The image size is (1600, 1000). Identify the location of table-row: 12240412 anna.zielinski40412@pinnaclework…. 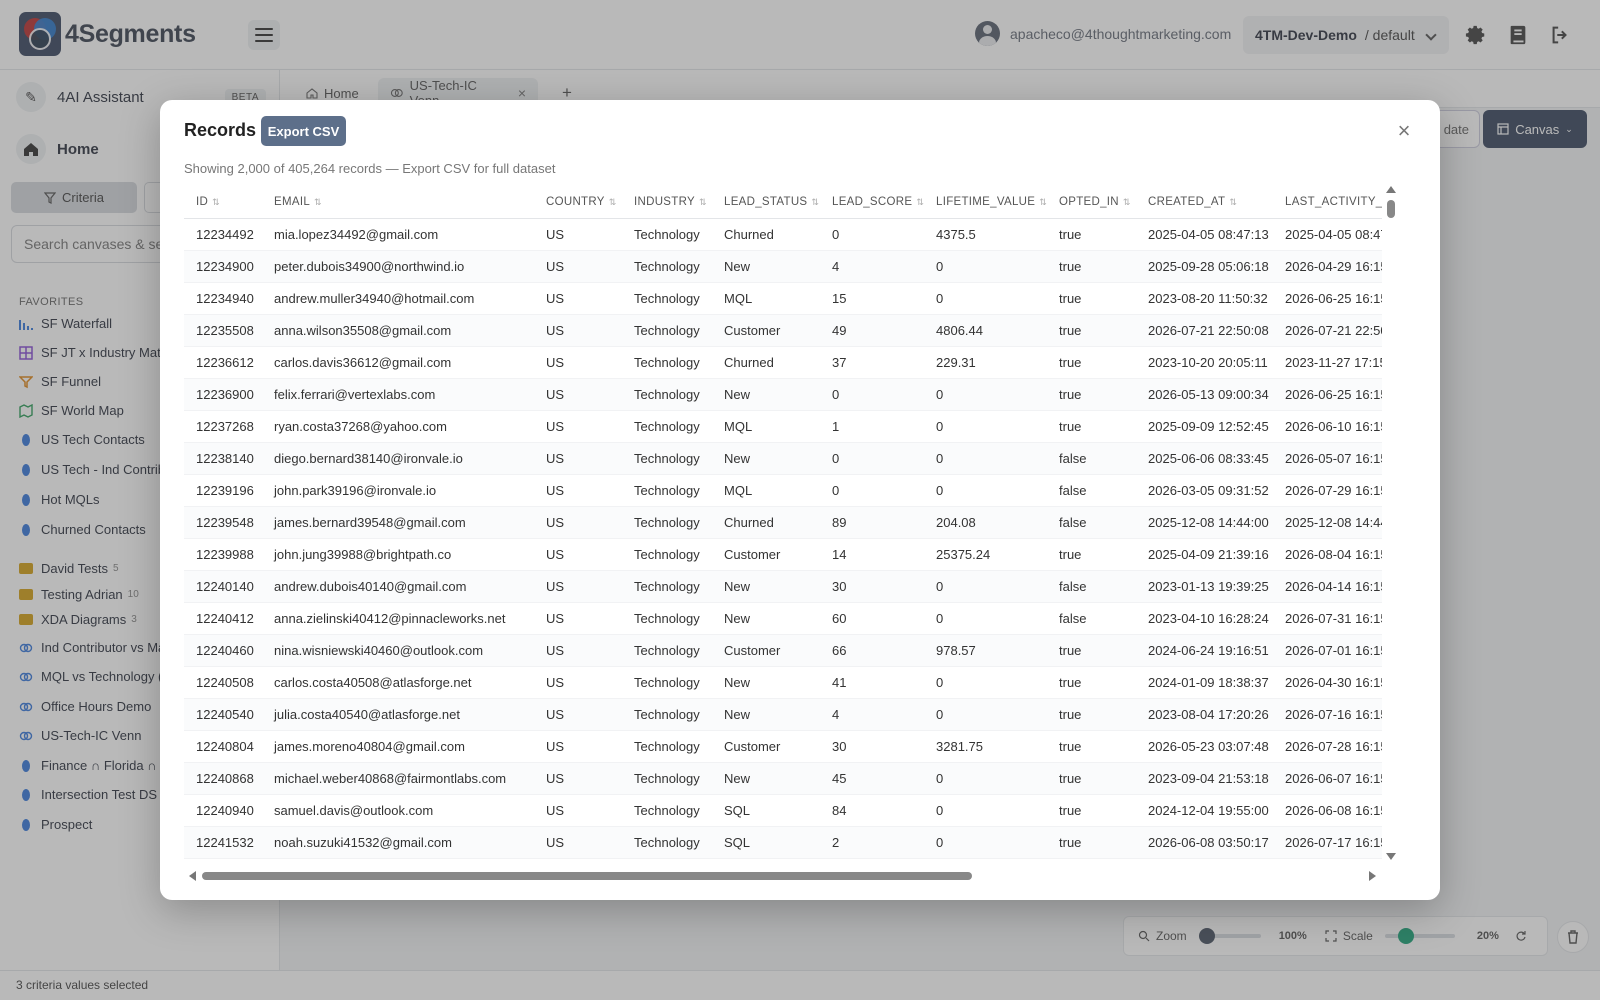
(783, 618).